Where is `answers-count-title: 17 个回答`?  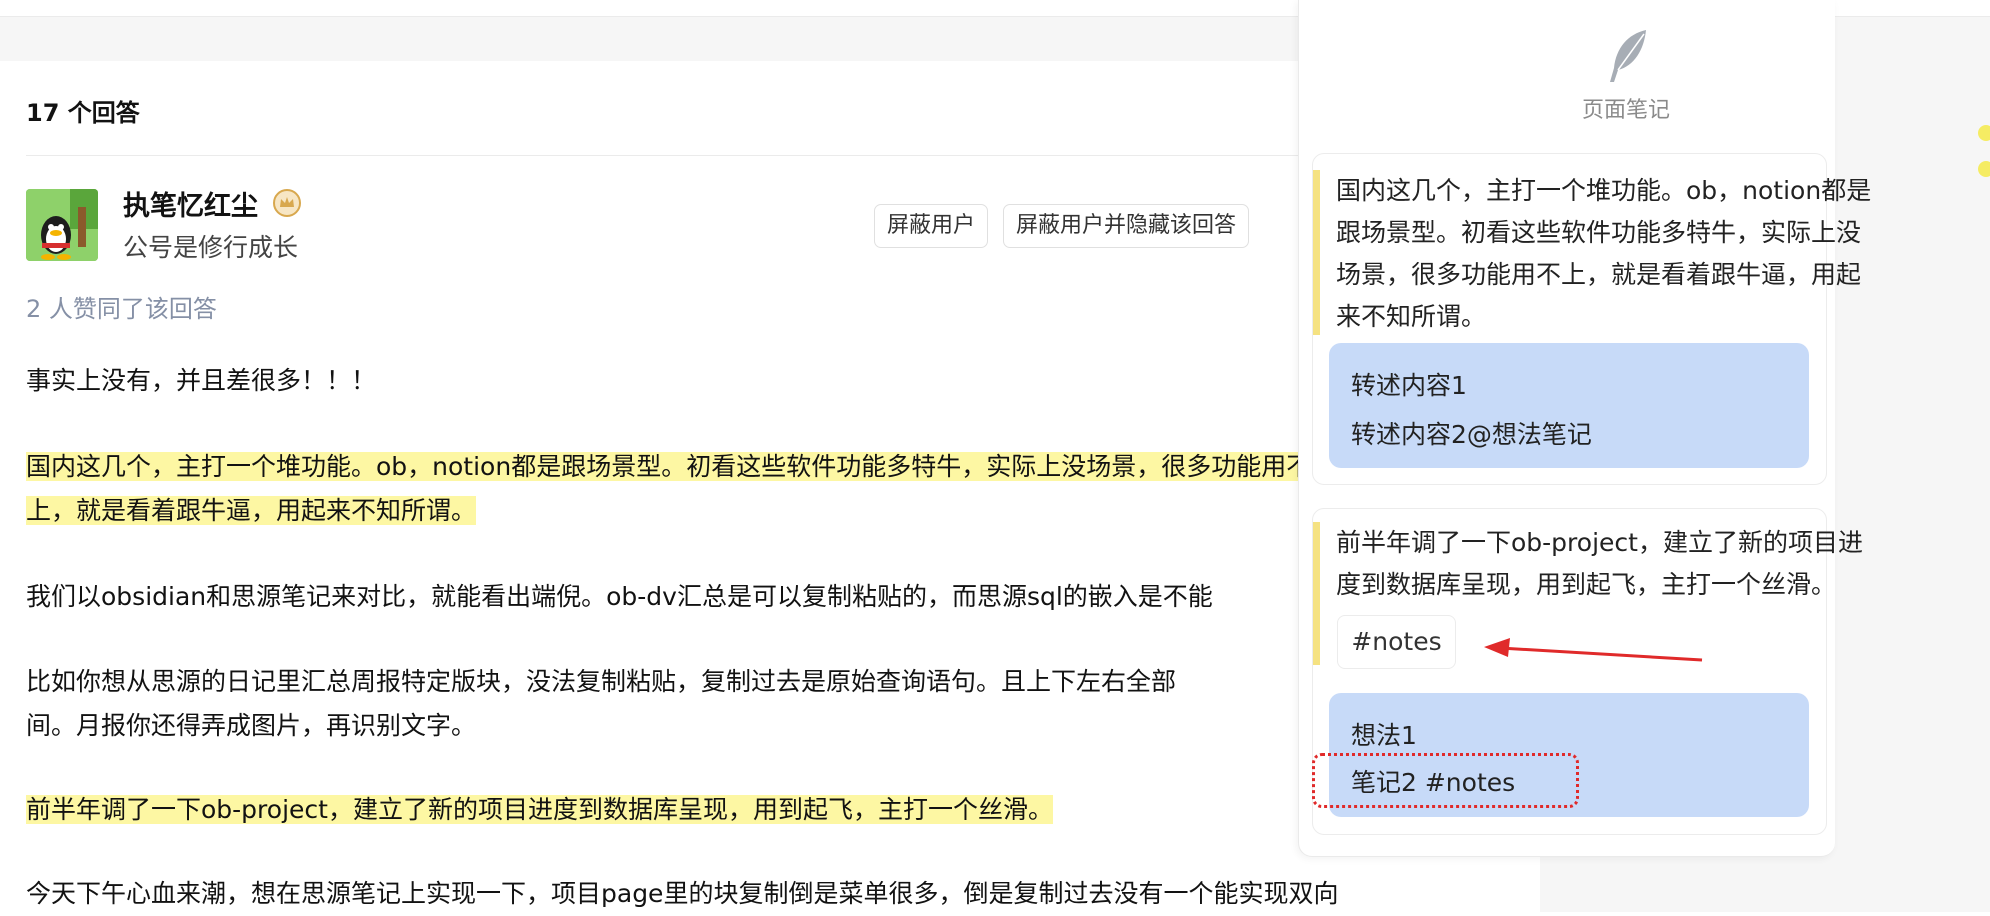
answers-count-title: 17 个回答 is located at coordinates (83, 113).